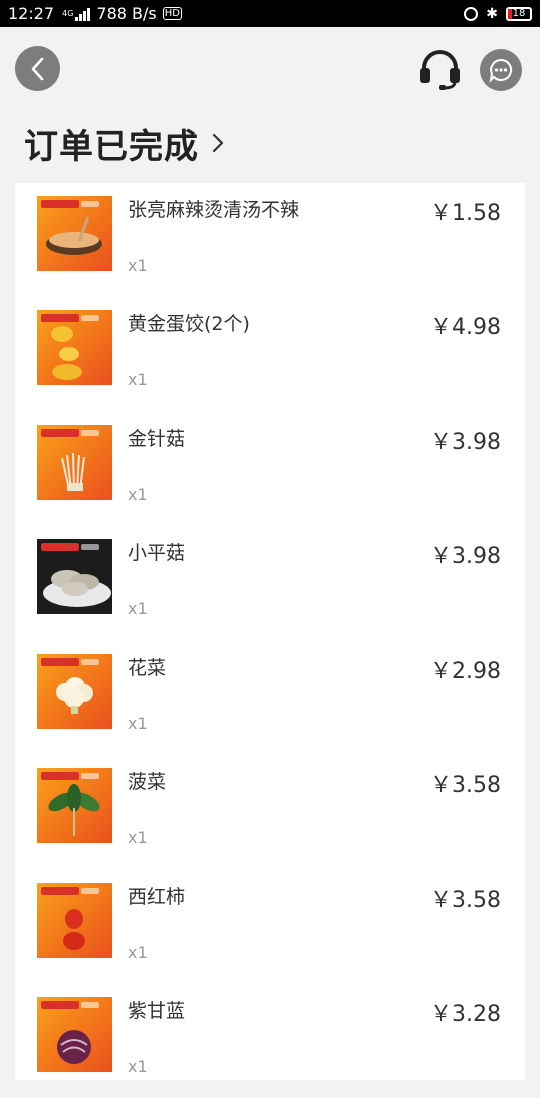 This screenshot has width=540, height=1098. I want to click on product-name: 小平菇, so click(157, 553).